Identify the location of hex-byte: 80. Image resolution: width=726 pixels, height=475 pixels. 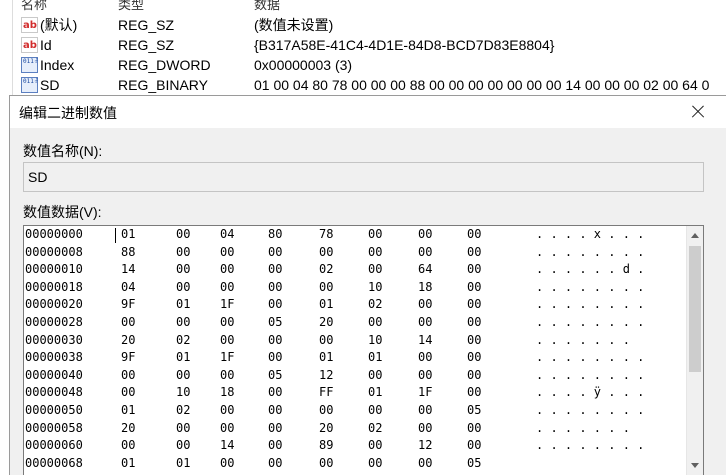
(275, 235).